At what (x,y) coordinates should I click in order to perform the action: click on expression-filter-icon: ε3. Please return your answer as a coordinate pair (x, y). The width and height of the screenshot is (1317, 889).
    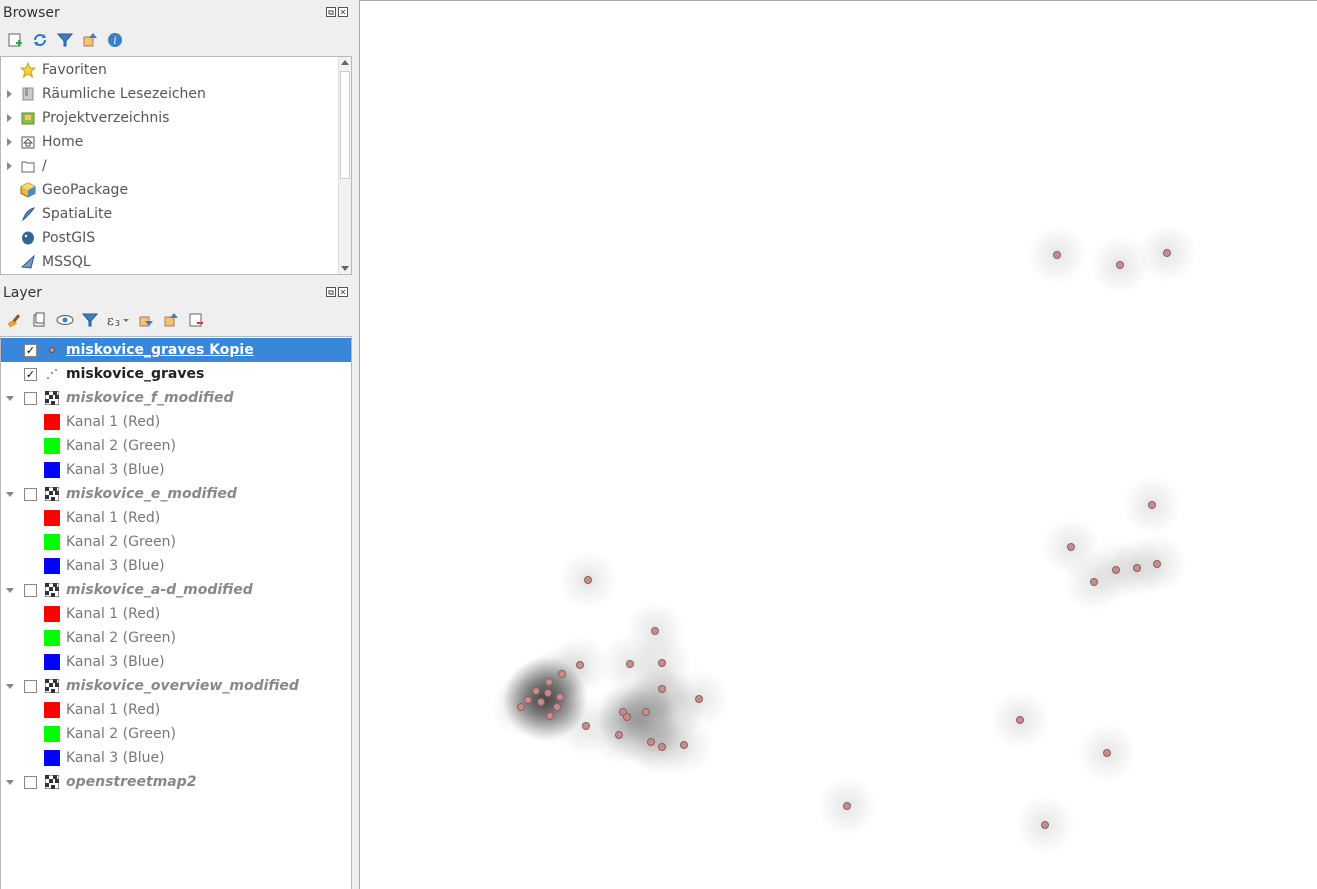
    Looking at the image, I should click on (118, 320).